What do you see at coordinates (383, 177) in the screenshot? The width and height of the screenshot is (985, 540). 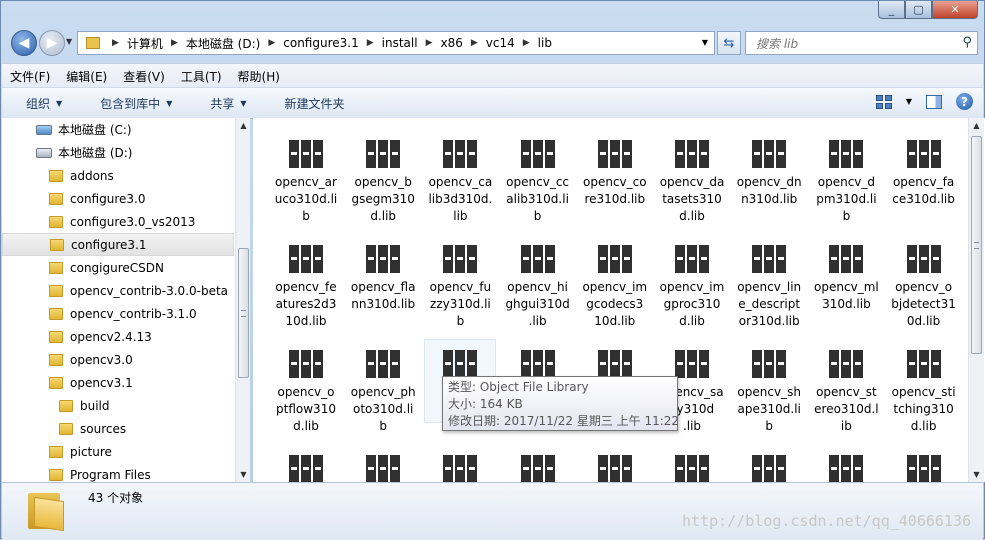 I see `file-item: opencv_b gsegm310 d.lib` at bounding box center [383, 177].